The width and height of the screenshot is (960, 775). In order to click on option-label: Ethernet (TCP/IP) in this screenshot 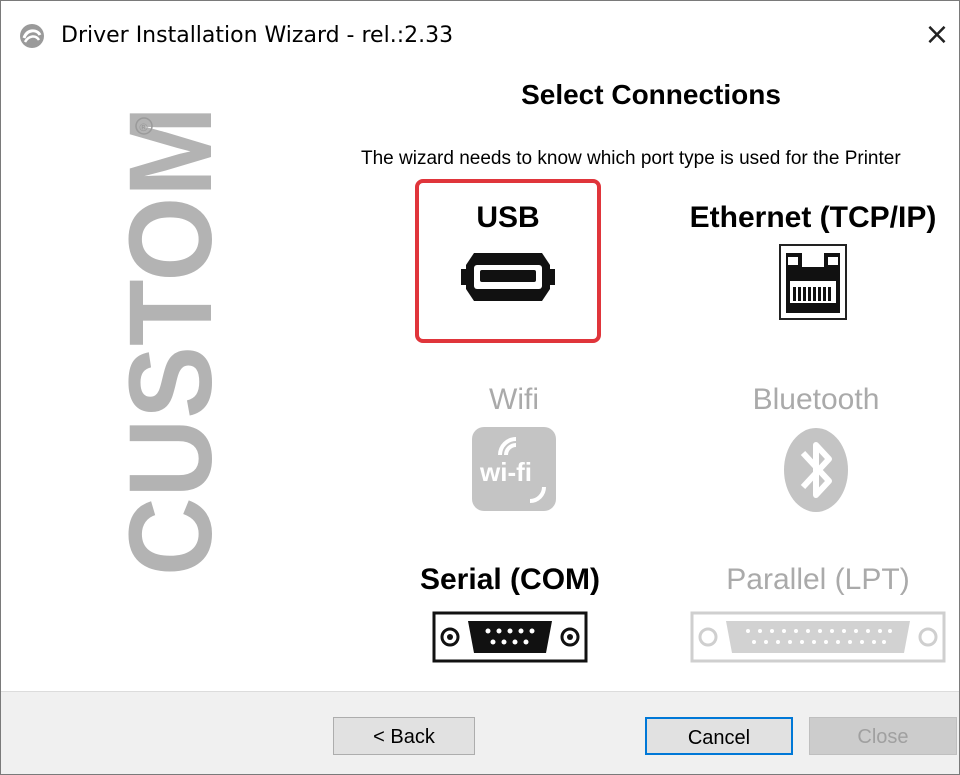, I will do `click(813, 217)`.